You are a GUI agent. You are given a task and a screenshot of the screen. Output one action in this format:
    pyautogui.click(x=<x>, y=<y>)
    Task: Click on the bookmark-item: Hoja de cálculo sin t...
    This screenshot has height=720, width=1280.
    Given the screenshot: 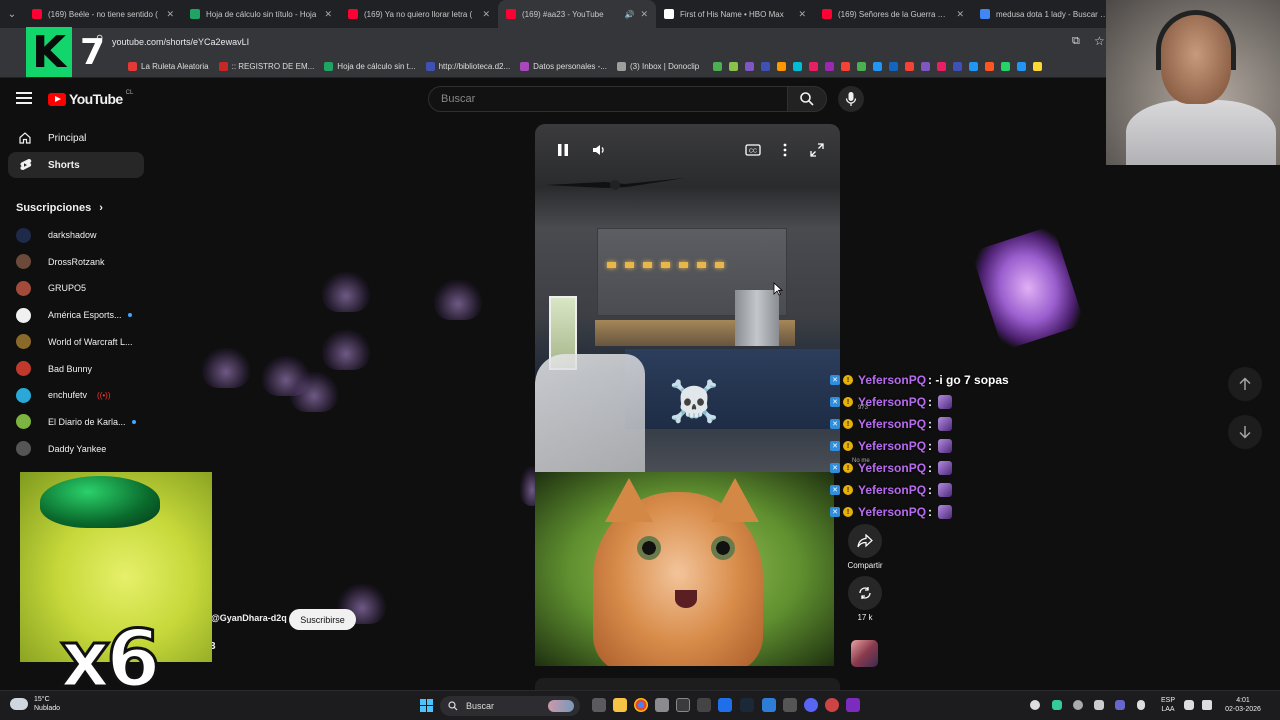 What is the action you would take?
    pyautogui.click(x=370, y=66)
    